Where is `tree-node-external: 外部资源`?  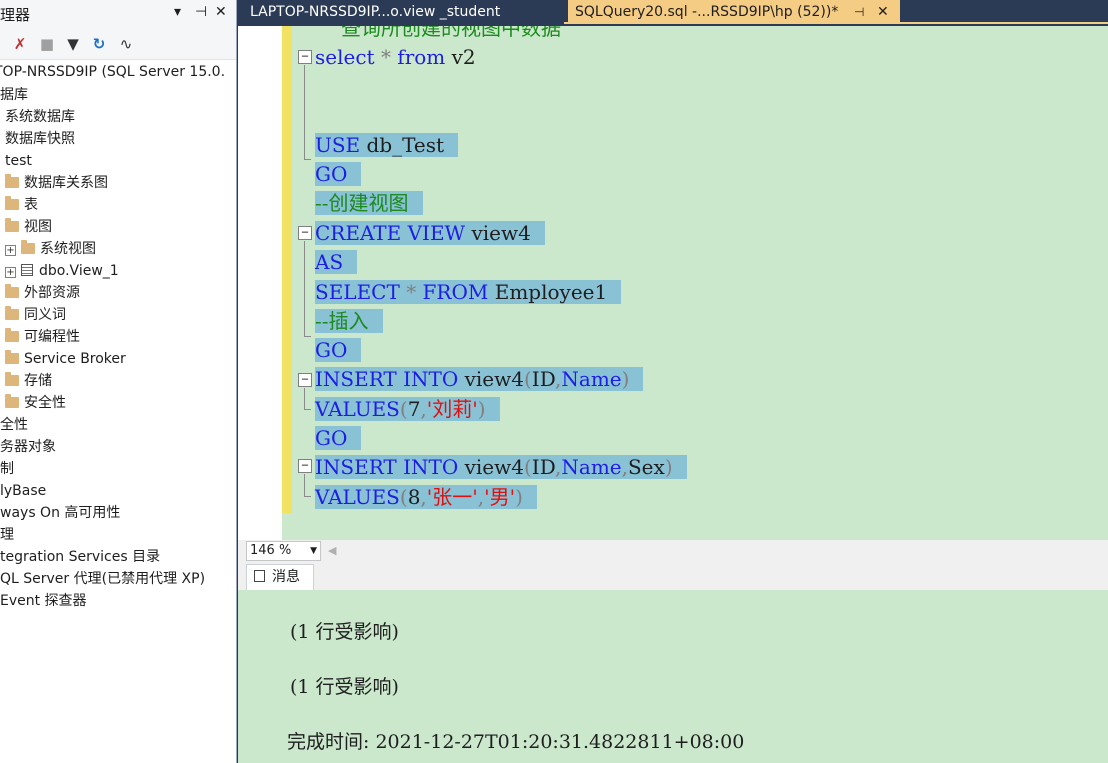 tree-node-external: 外部资源 is located at coordinates (42, 293).